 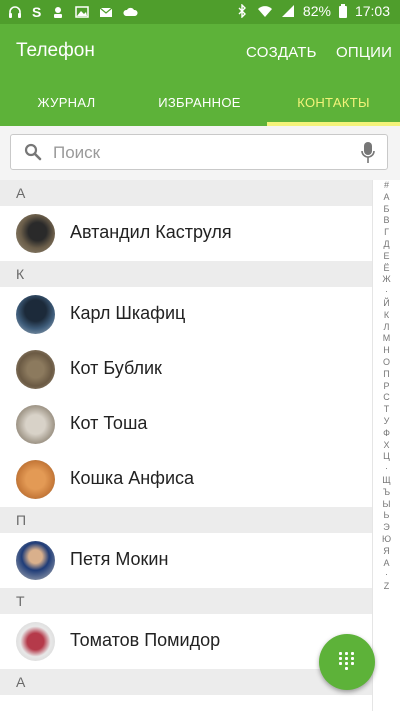 What do you see at coordinates (106, 12) in the screenshot?
I see `mail-icon` at bounding box center [106, 12].